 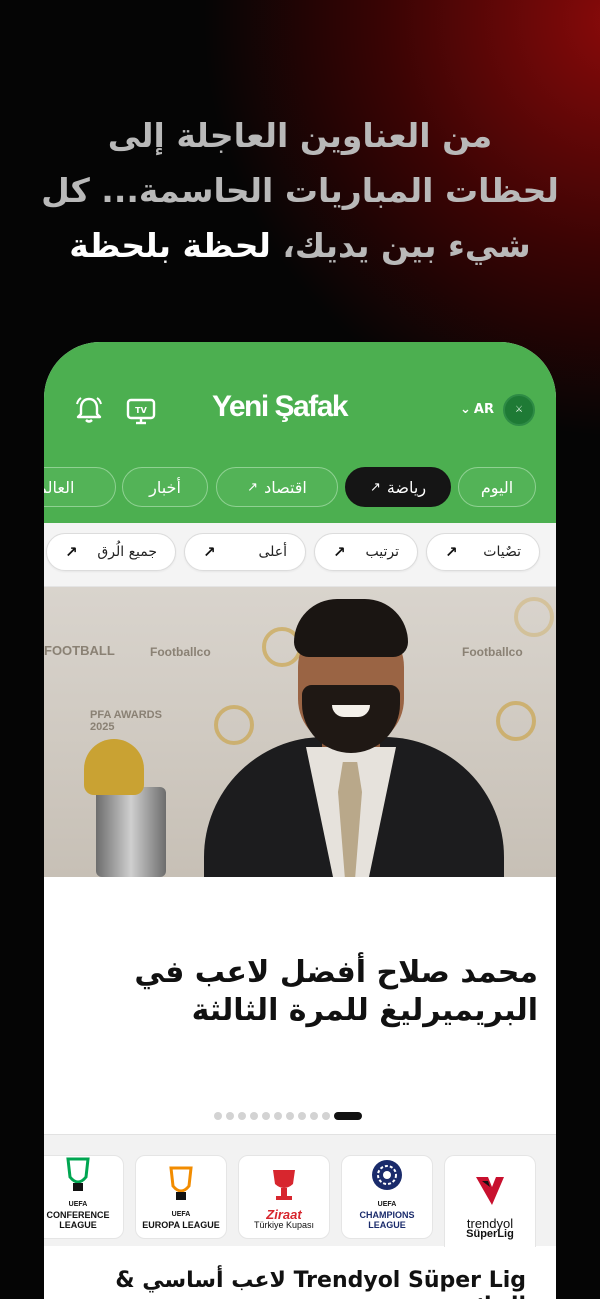 What do you see at coordinates (284, 1214) in the screenshot?
I see `league-name: Ziraat` at bounding box center [284, 1214].